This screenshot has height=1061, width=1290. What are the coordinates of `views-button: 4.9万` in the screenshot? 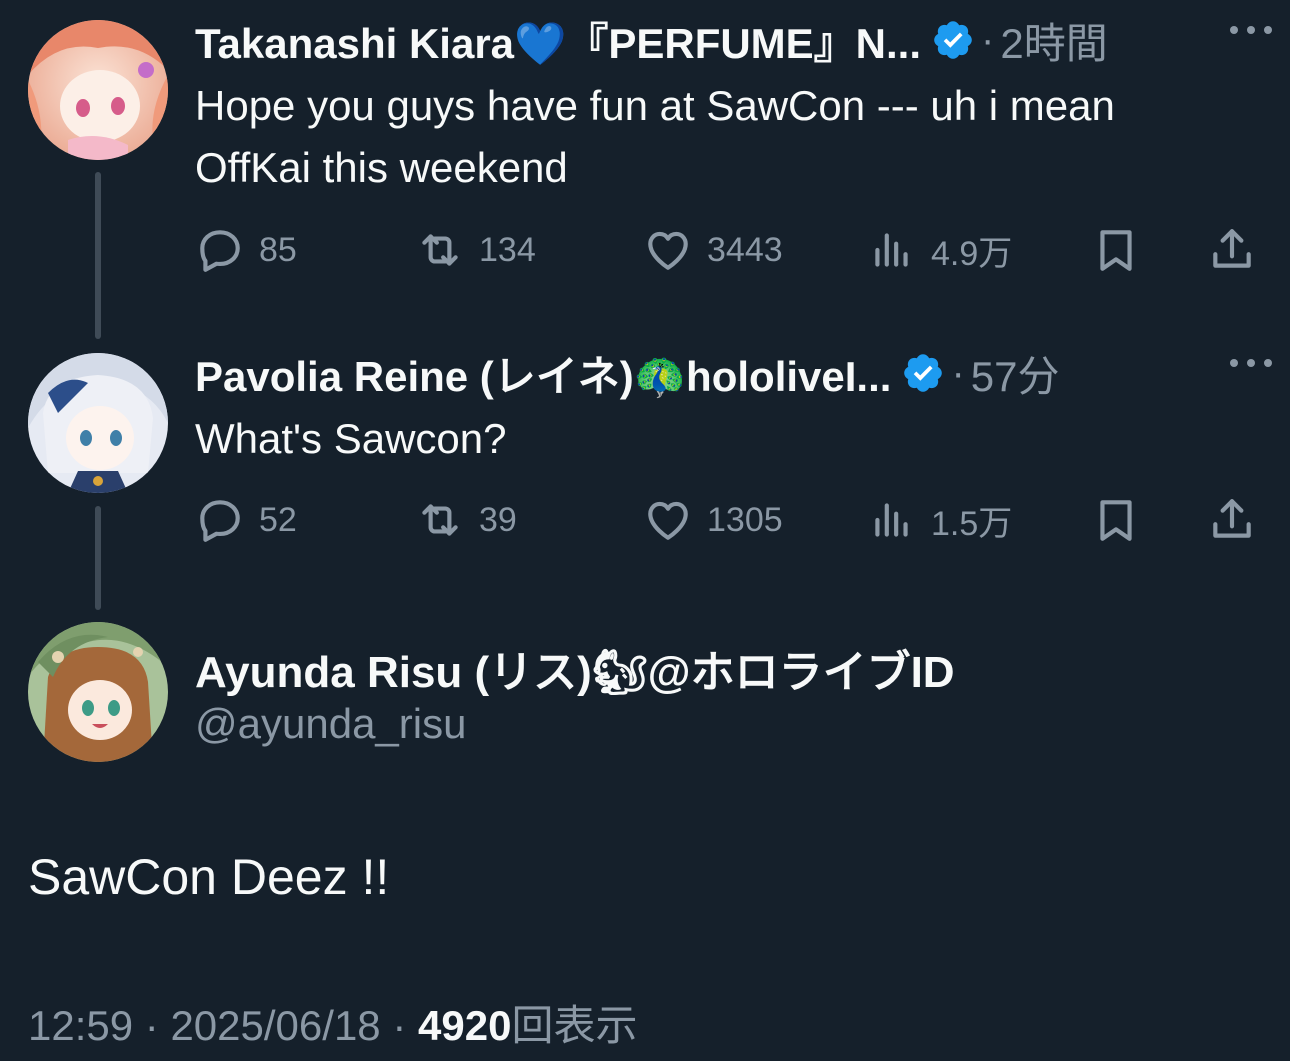 It's located at (939, 250).